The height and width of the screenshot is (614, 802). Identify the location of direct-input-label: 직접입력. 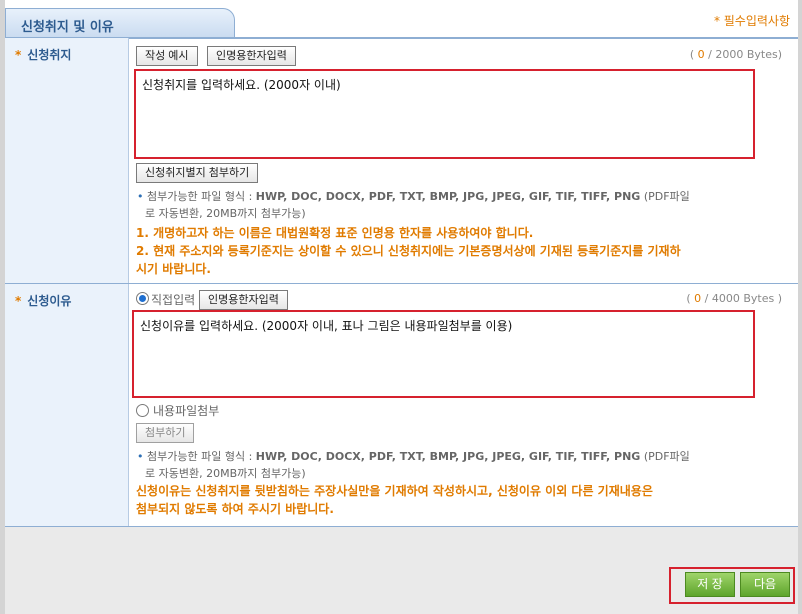
(173, 300).